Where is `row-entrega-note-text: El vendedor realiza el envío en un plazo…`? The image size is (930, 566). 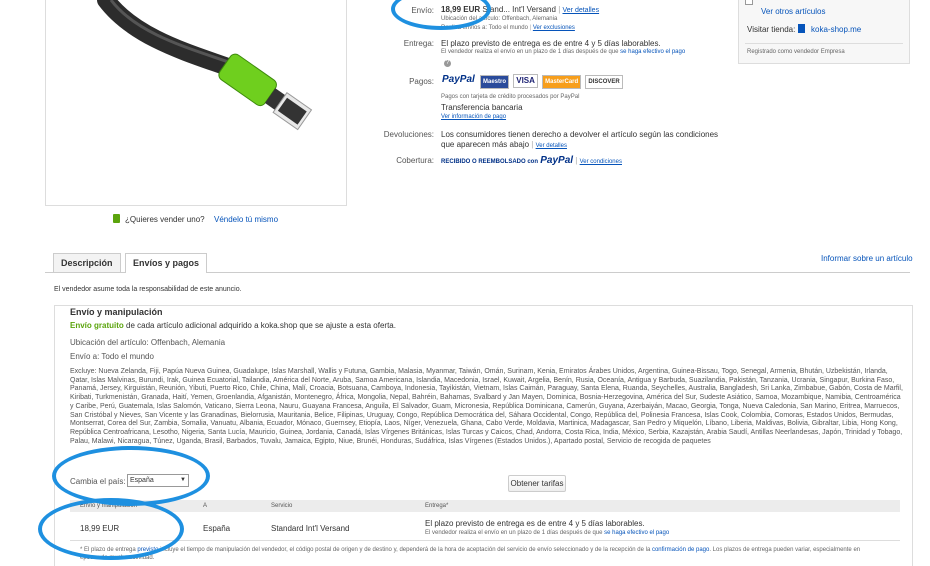 row-entrega-note-text: El vendedor realiza el envío en un plazo… is located at coordinates (514, 533).